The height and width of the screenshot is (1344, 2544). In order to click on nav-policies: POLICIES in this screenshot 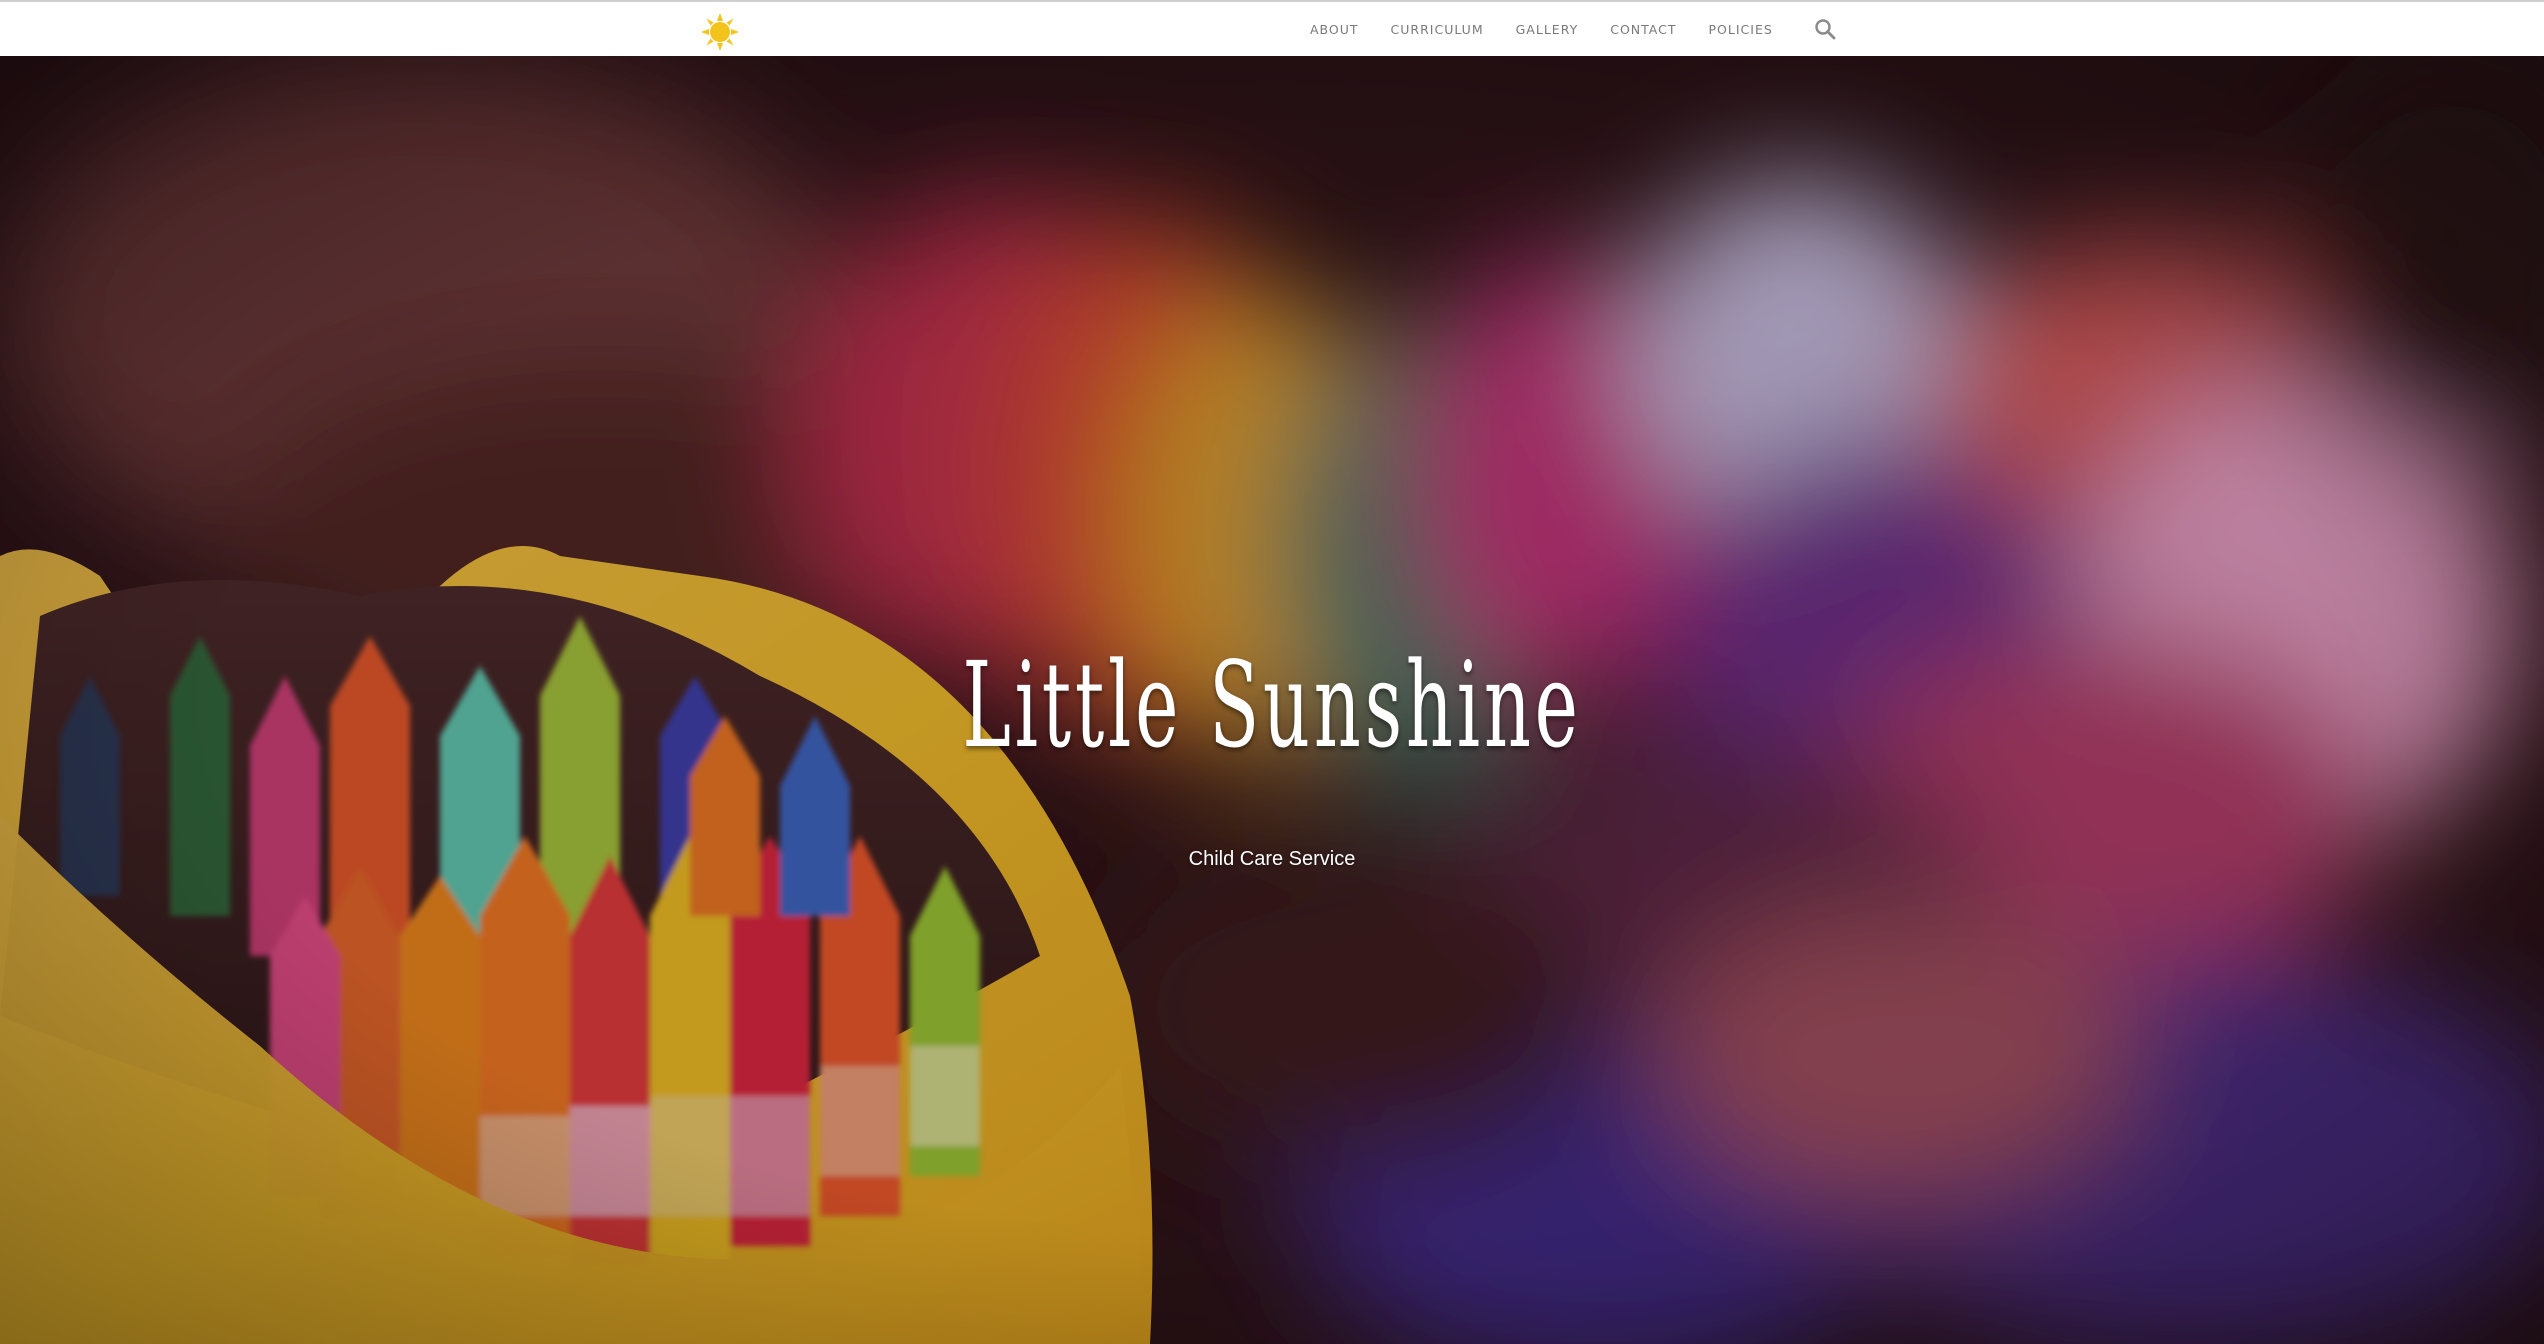, I will do `click(1741, 29)`.